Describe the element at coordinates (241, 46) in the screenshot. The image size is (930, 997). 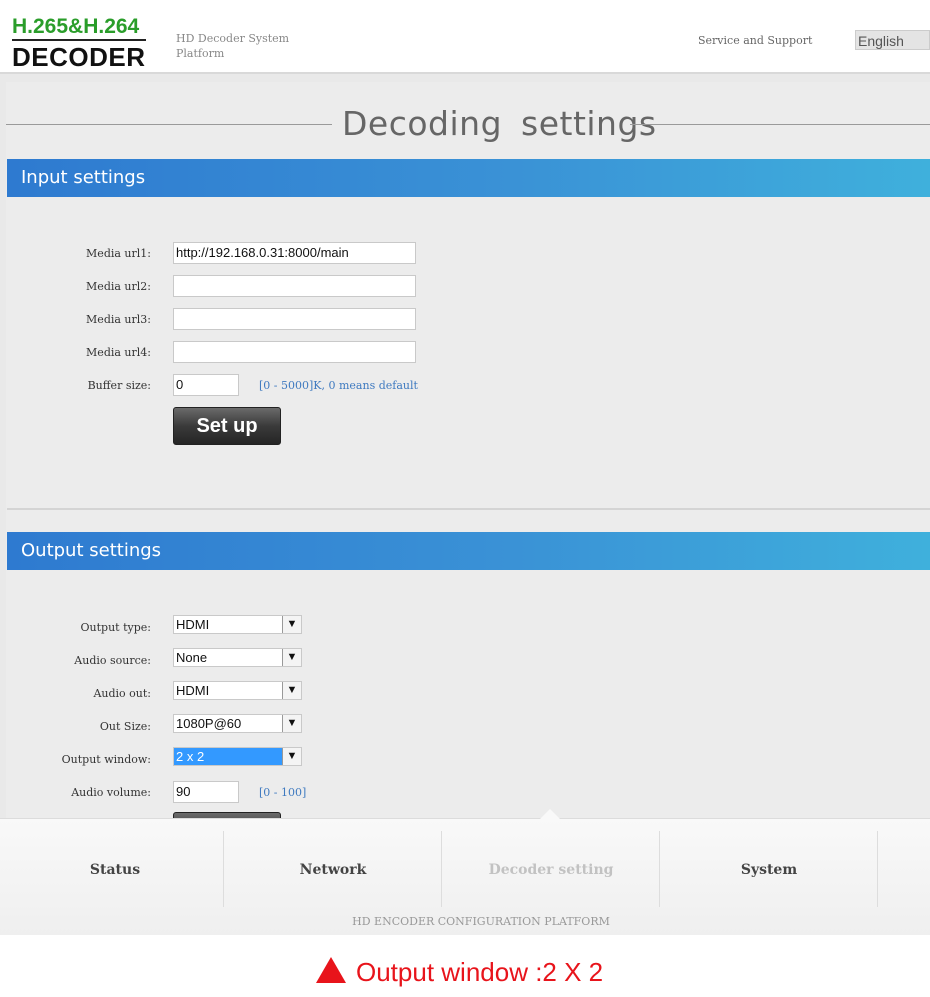
I see `platform-name: HD Decoder System Platform` at that location.